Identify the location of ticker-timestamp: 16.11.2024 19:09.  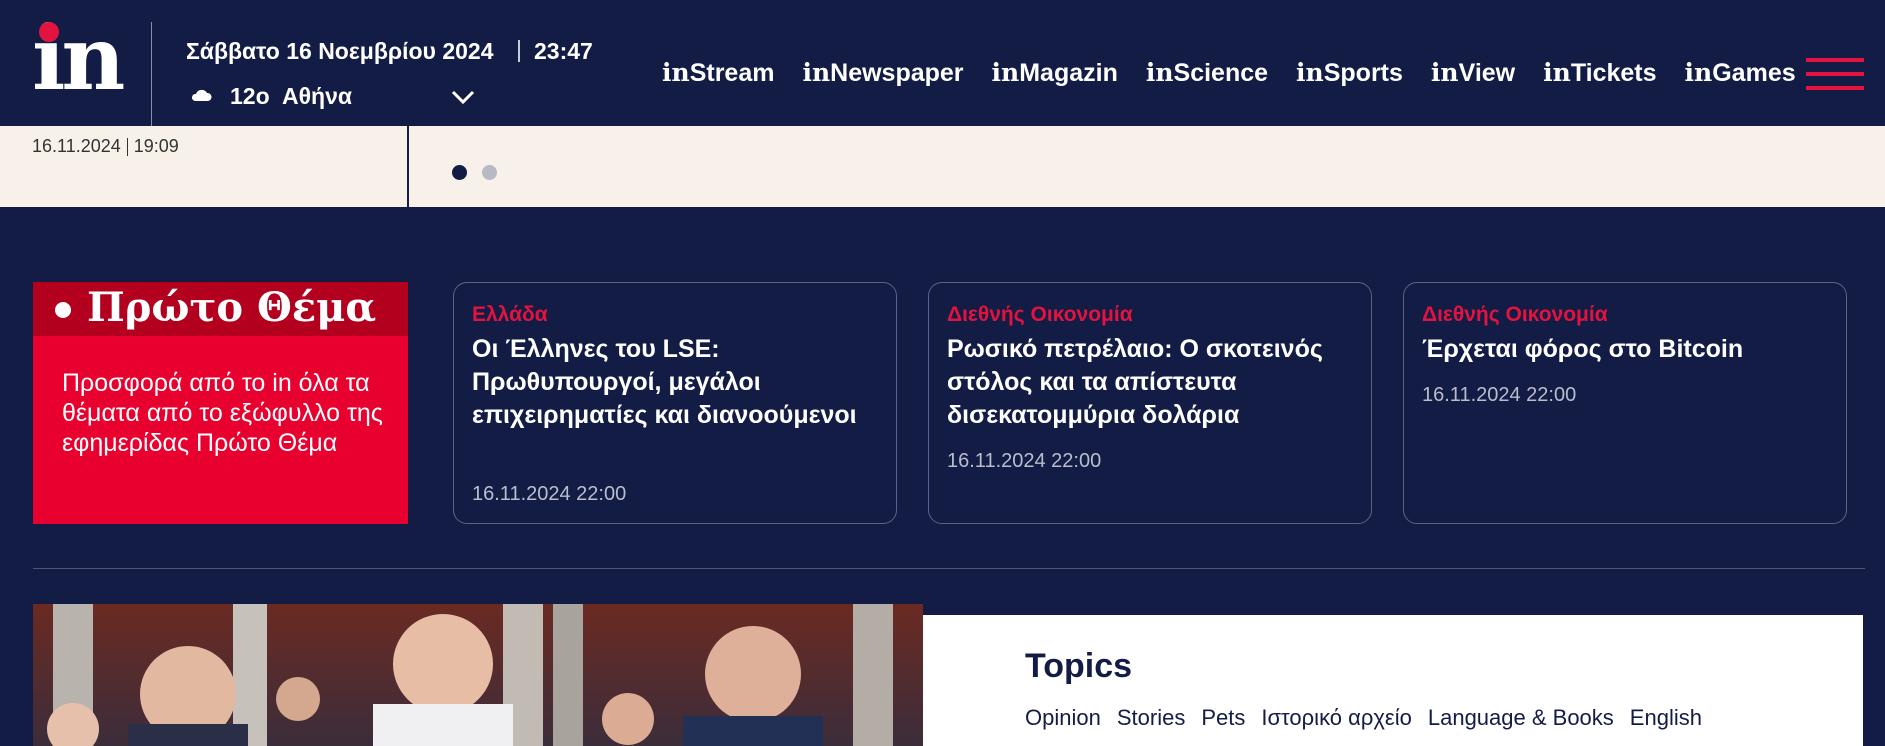
(105, 146).